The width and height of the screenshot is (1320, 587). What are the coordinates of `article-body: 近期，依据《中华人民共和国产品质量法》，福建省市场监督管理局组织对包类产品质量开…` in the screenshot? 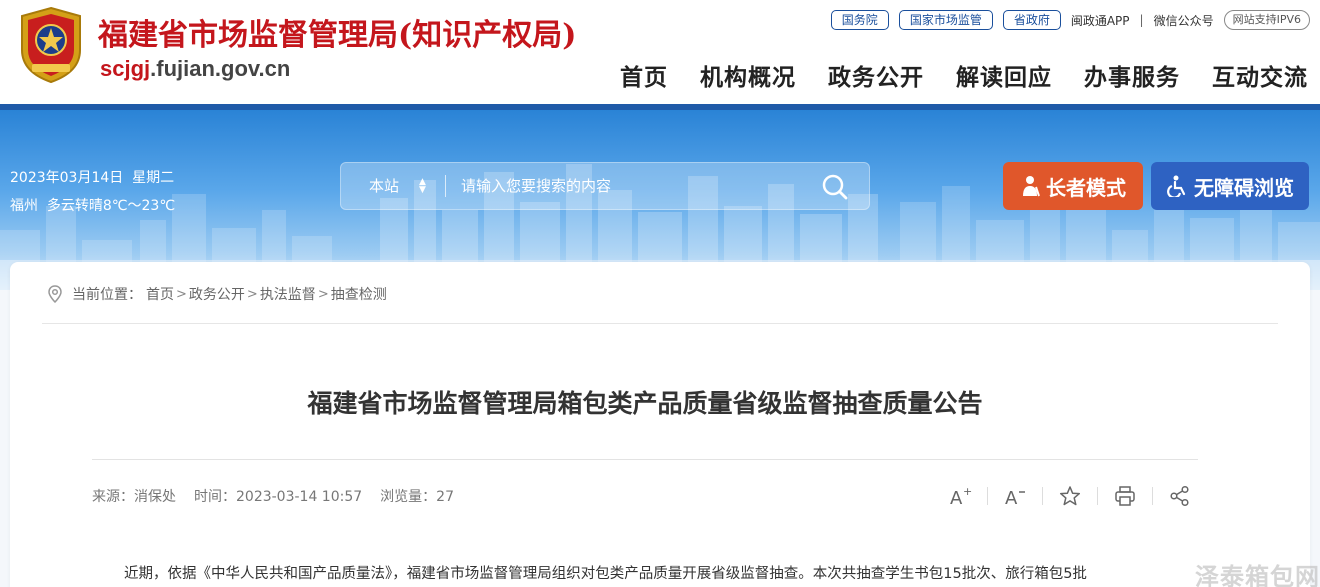 It's located at (605, 574).